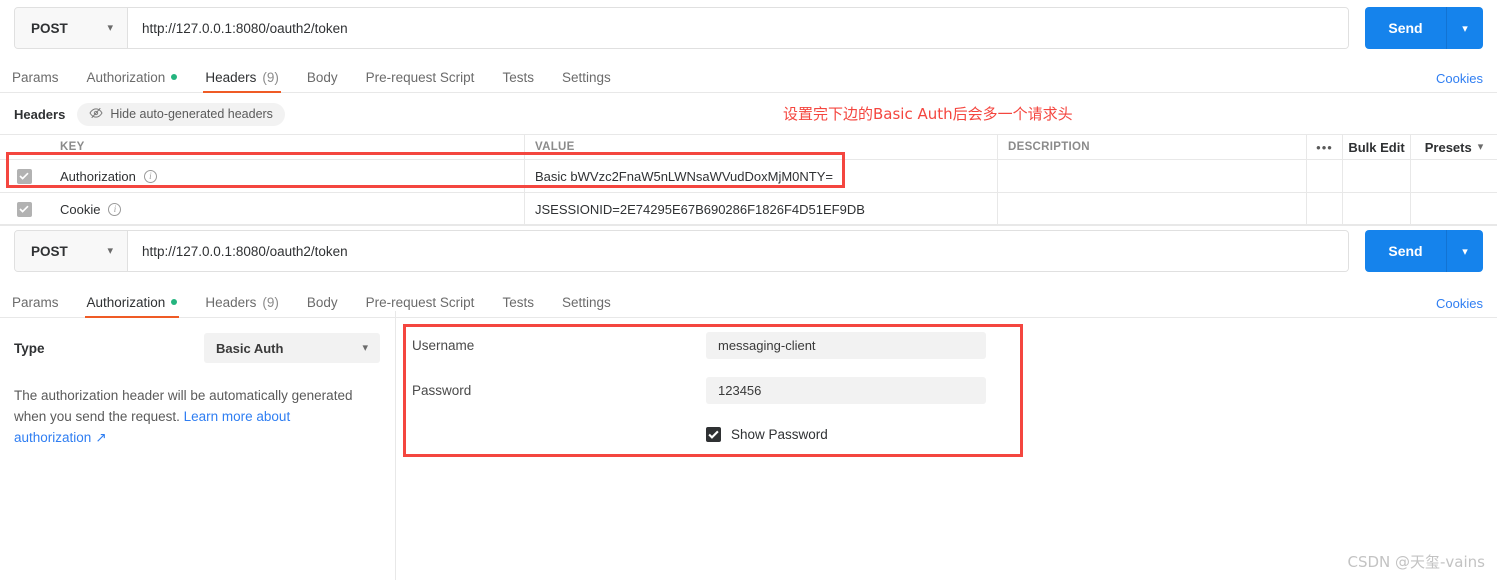  I want to click on tab-authorization: Authorization, so click(132, 77).